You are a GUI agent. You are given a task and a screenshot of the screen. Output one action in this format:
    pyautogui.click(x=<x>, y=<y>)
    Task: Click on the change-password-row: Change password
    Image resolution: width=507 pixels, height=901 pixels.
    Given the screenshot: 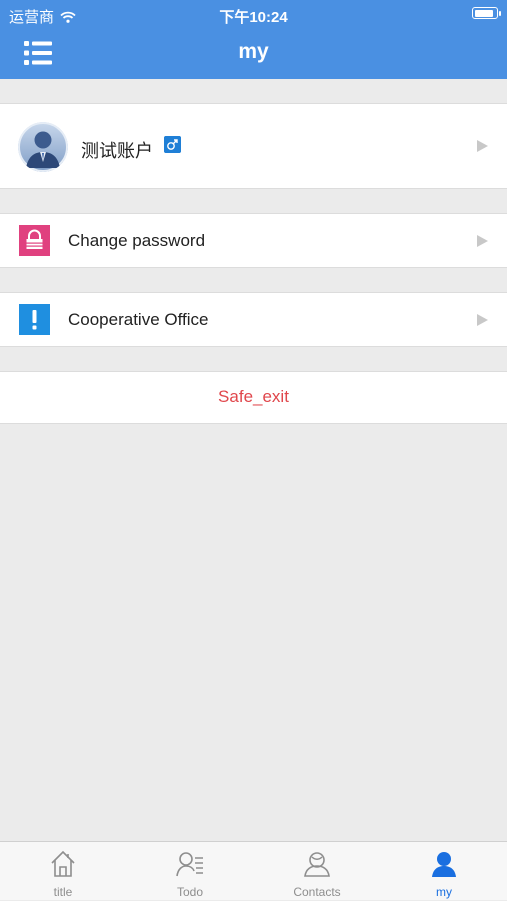 What is the action you would take?
    pyautogui.click(x=253, y=240)
    